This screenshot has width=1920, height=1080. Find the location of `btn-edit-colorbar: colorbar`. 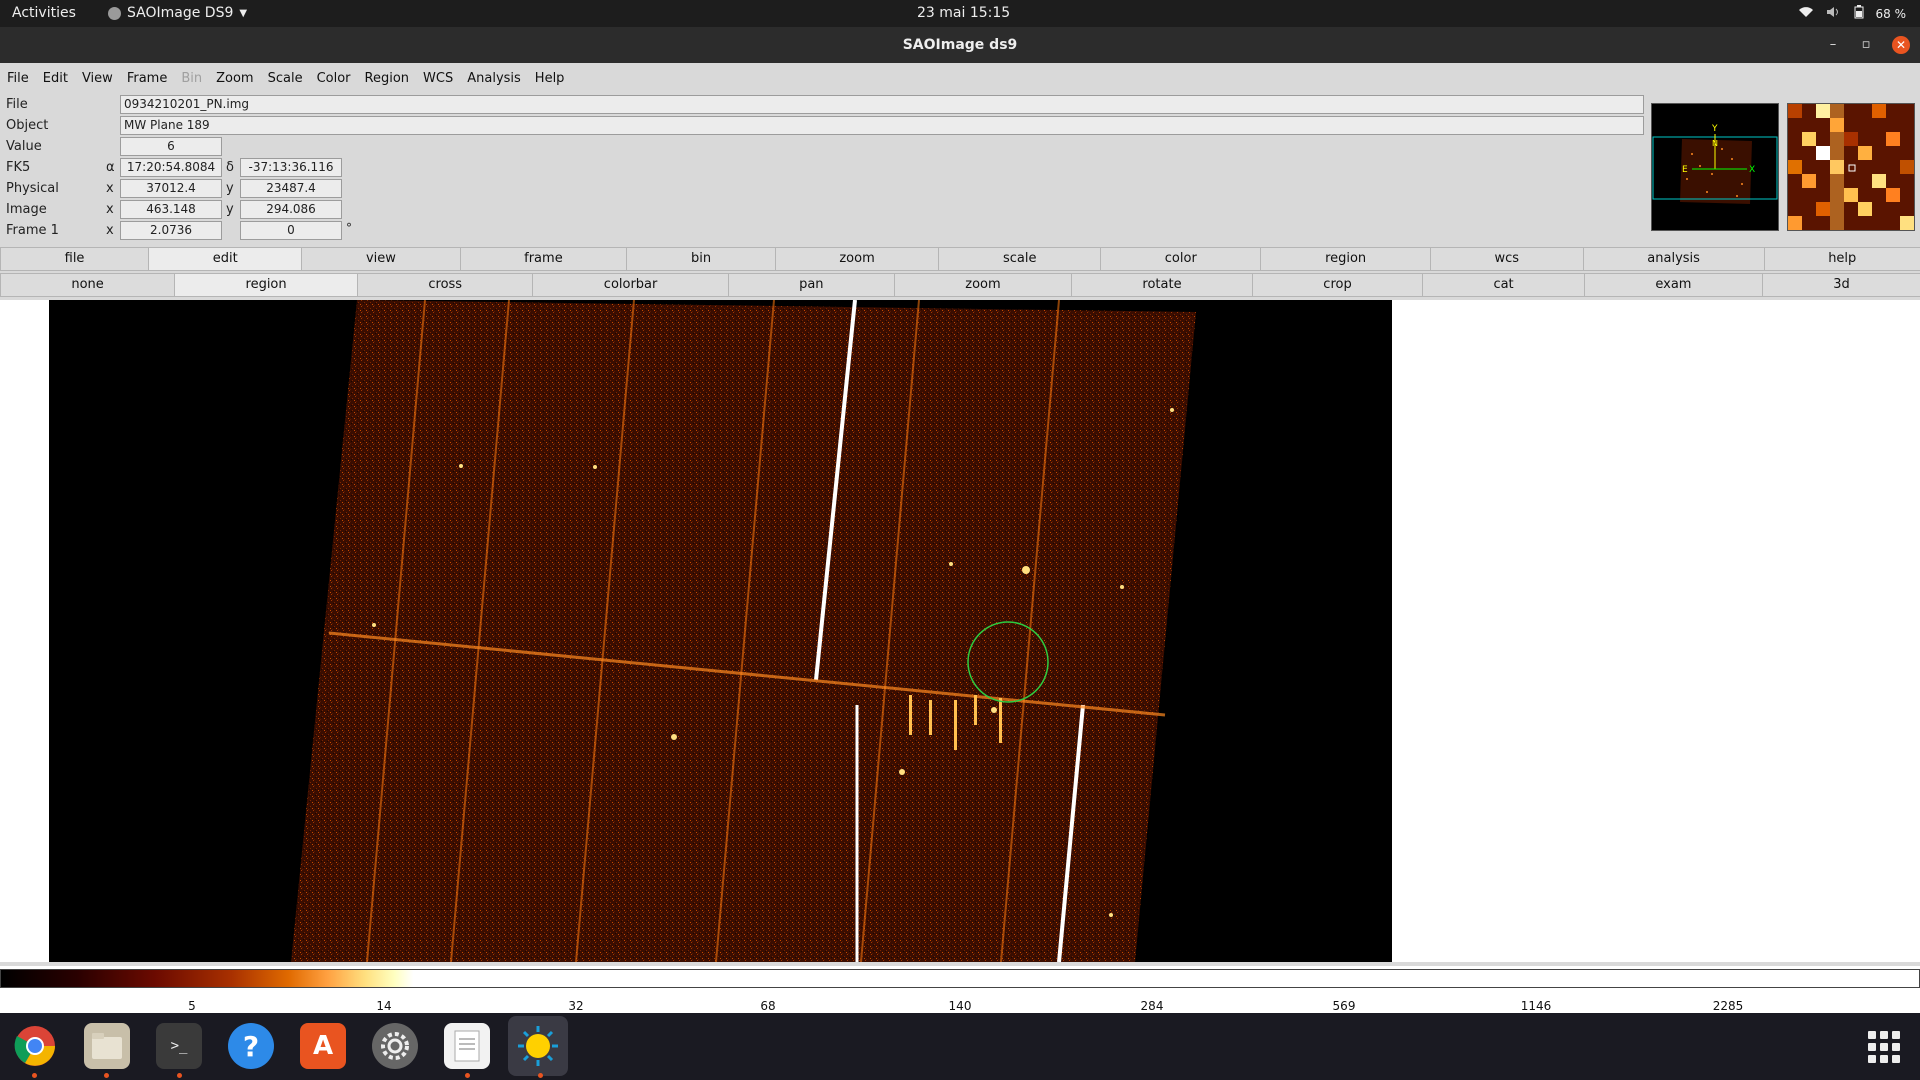

btn-edit-colorbar: colorbar is located at coordinates (630, 285).